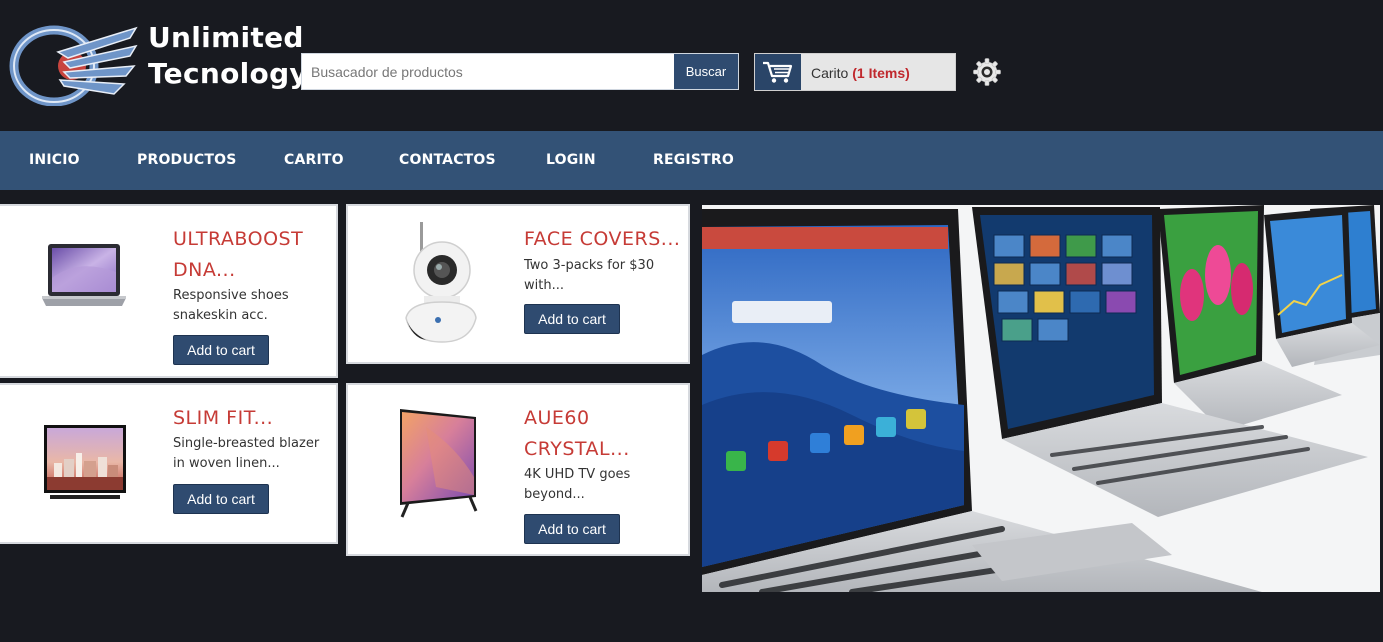 This screenshot has height=642, width=1383. What do you see at coordinates (73, 64) in the screenshot?
I see `brand-logo-icon` at bounding box center [73, 64].